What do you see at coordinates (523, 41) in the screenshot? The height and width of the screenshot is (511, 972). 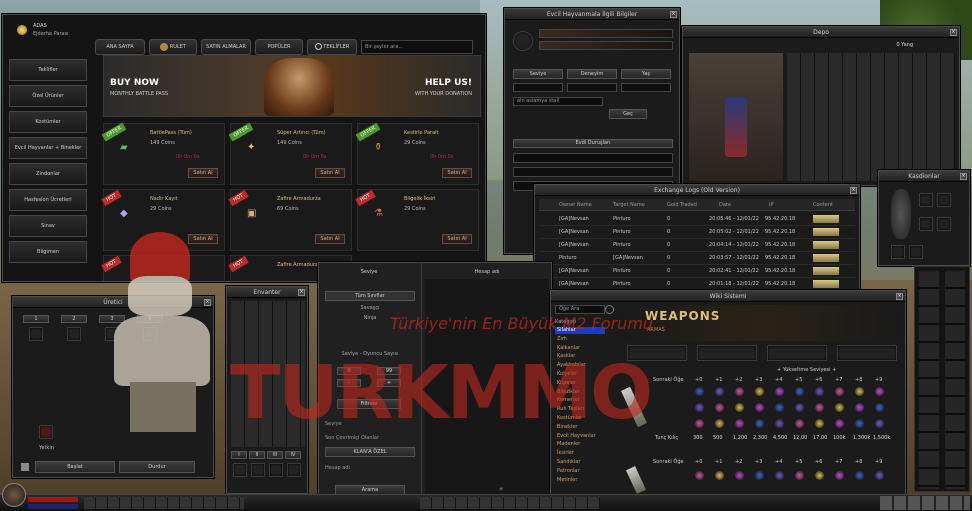 I see `pet-portrait-slot` at bounding box center [523, 41].